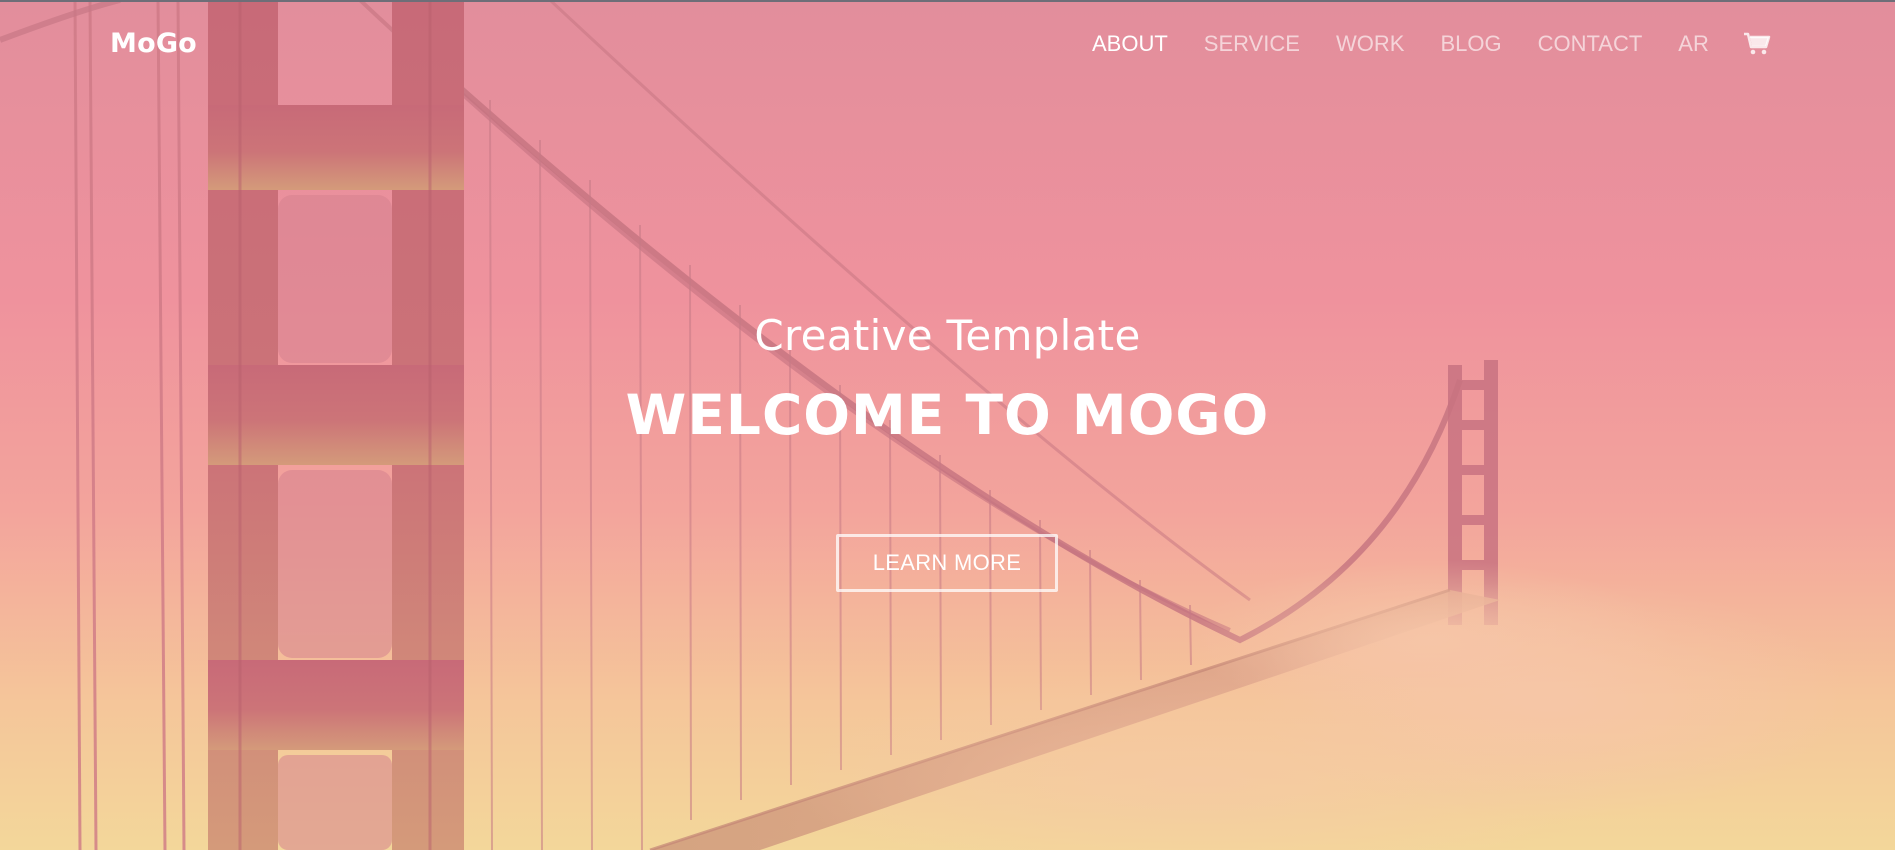  Describe the element at coordinates (153, 43) in the screenshot. I see `brand-logo: MoGo` at that location.